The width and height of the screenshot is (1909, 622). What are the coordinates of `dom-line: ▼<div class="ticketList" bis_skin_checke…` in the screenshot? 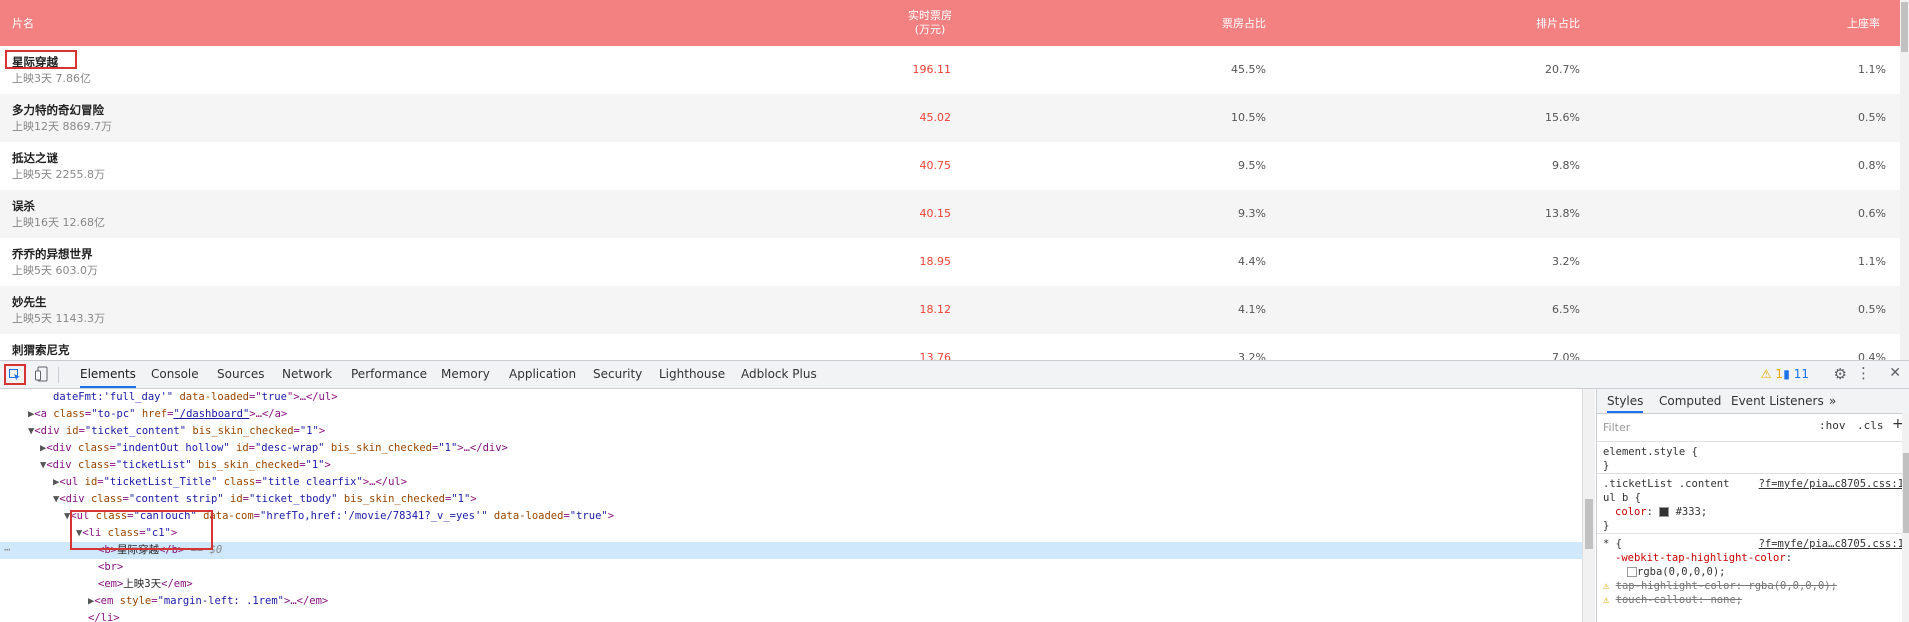 It's located at (791, 465).